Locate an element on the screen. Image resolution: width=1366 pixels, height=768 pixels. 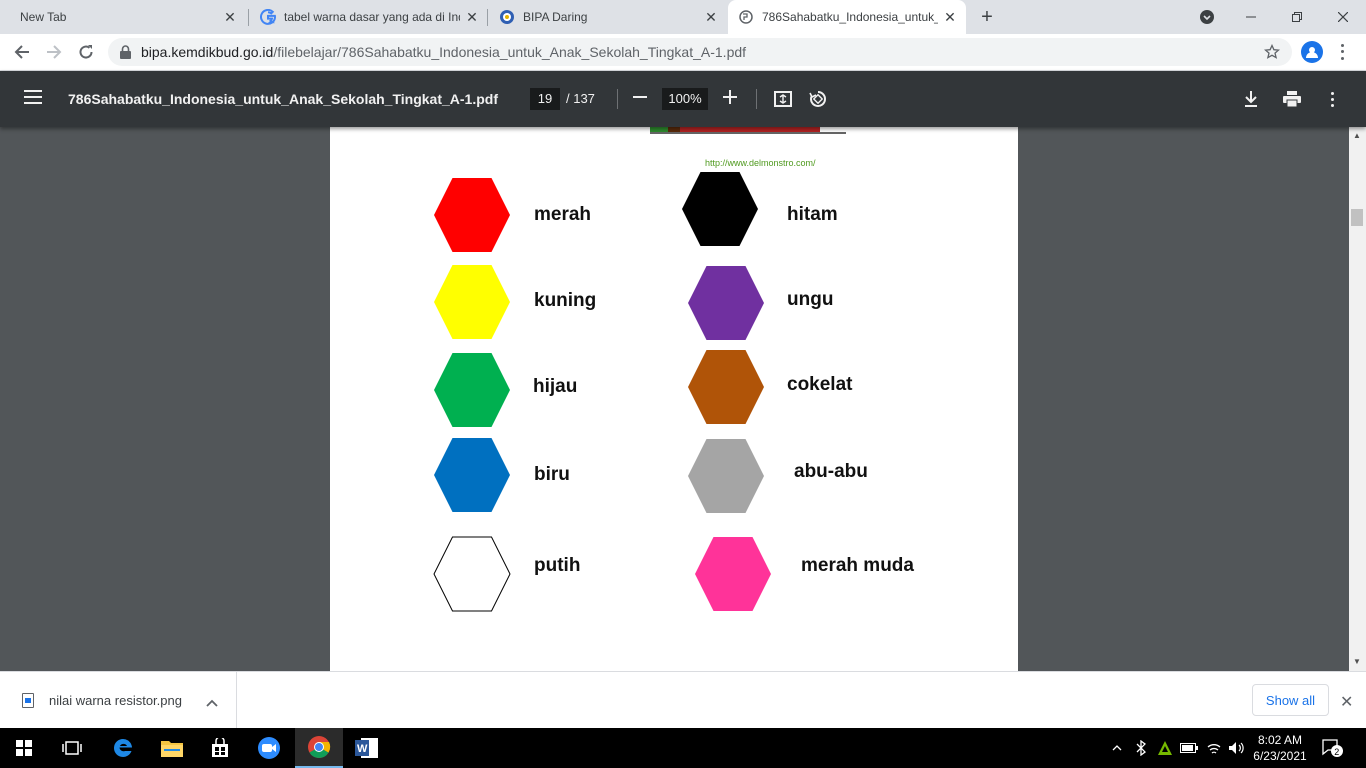
clock-time: 8:02 AM is located at coordinates (1280, 740).